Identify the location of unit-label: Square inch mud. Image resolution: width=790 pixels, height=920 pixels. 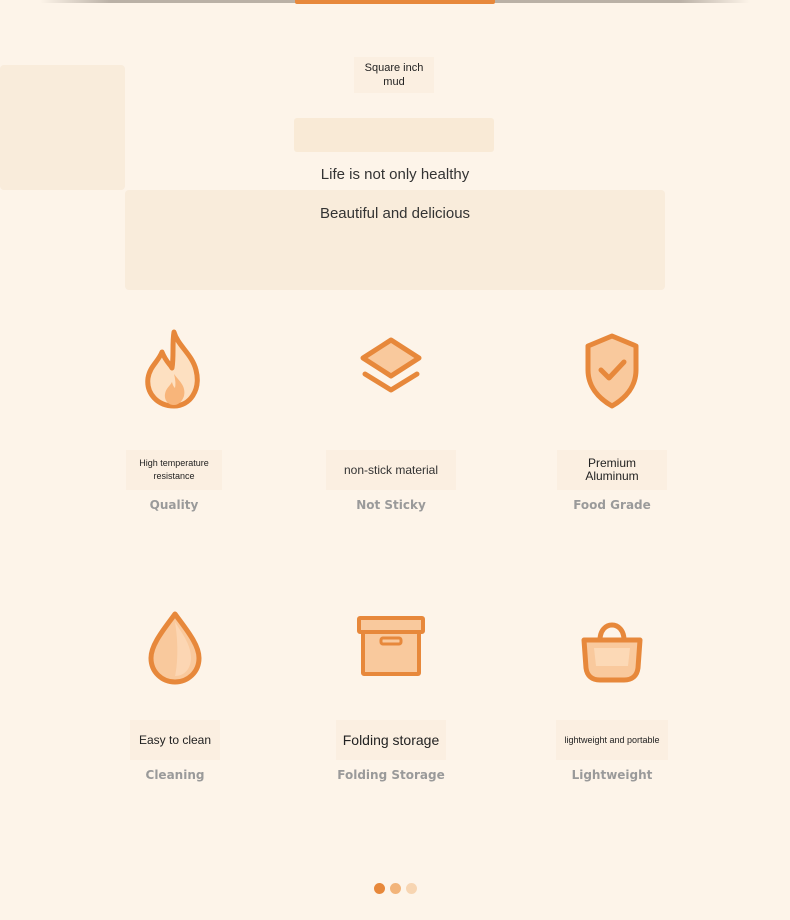
(394, 75).